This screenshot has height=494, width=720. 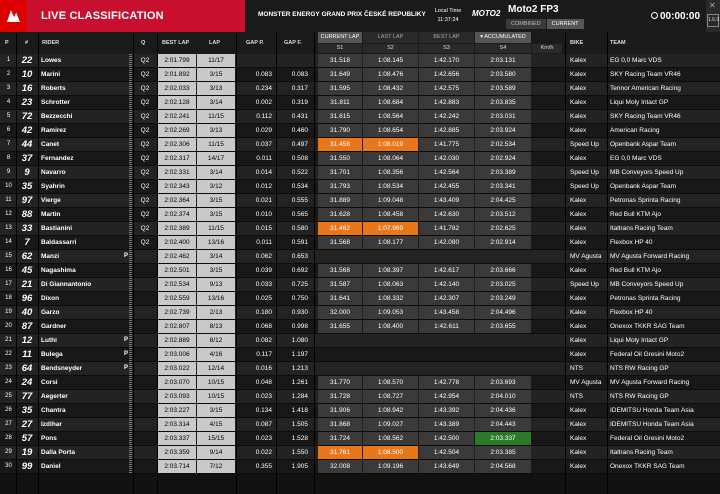 What do you see at coordinates (51, 466) in the screenshot?
I see `rider-name: Daniel` at bounding box center [51, 466].